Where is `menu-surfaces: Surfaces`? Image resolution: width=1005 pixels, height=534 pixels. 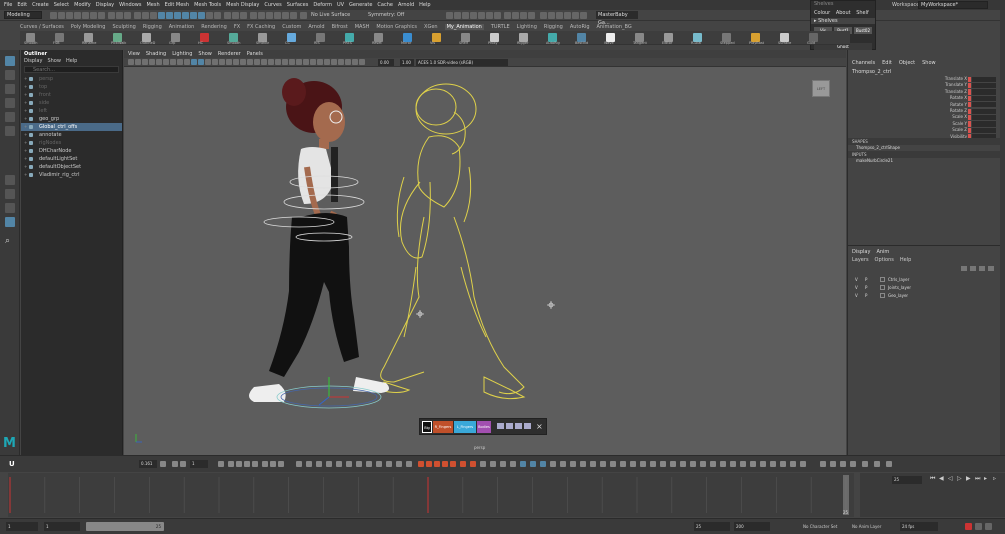
menu-surfaces: Surfaces is located at coordinates (298, 5).